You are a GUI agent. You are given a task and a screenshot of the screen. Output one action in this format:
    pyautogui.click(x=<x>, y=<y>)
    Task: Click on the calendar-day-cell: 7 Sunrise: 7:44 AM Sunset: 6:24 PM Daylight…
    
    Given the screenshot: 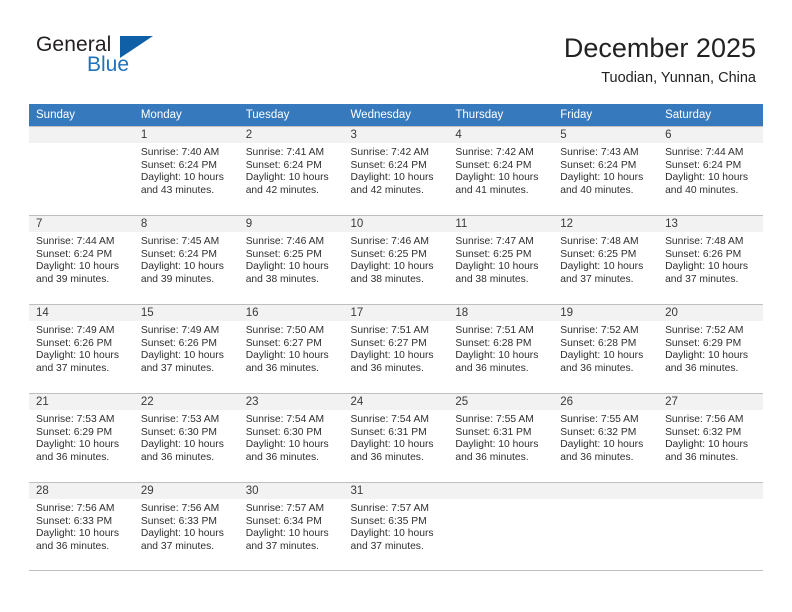 What is the action you would take?
    pyautogui.click(x=81, y=259)
    